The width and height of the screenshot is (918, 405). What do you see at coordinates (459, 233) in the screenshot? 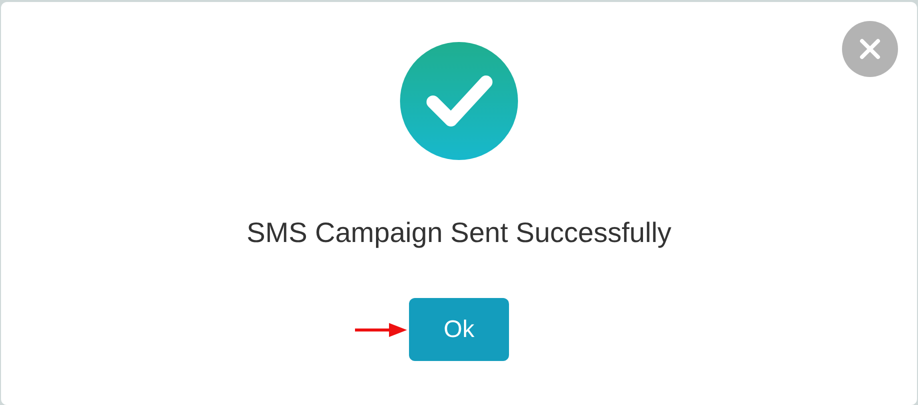
I see `success-message: SMS Campaign Sent Successfully` at bounding box center [459, 233].